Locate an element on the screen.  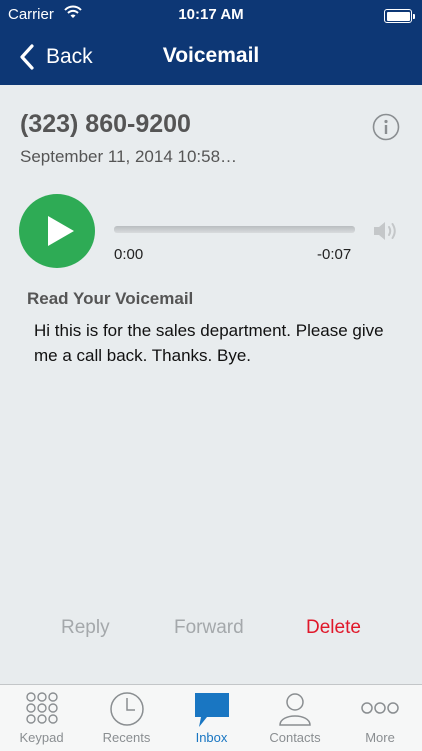
more-icon is located at coordinates (380, 709).